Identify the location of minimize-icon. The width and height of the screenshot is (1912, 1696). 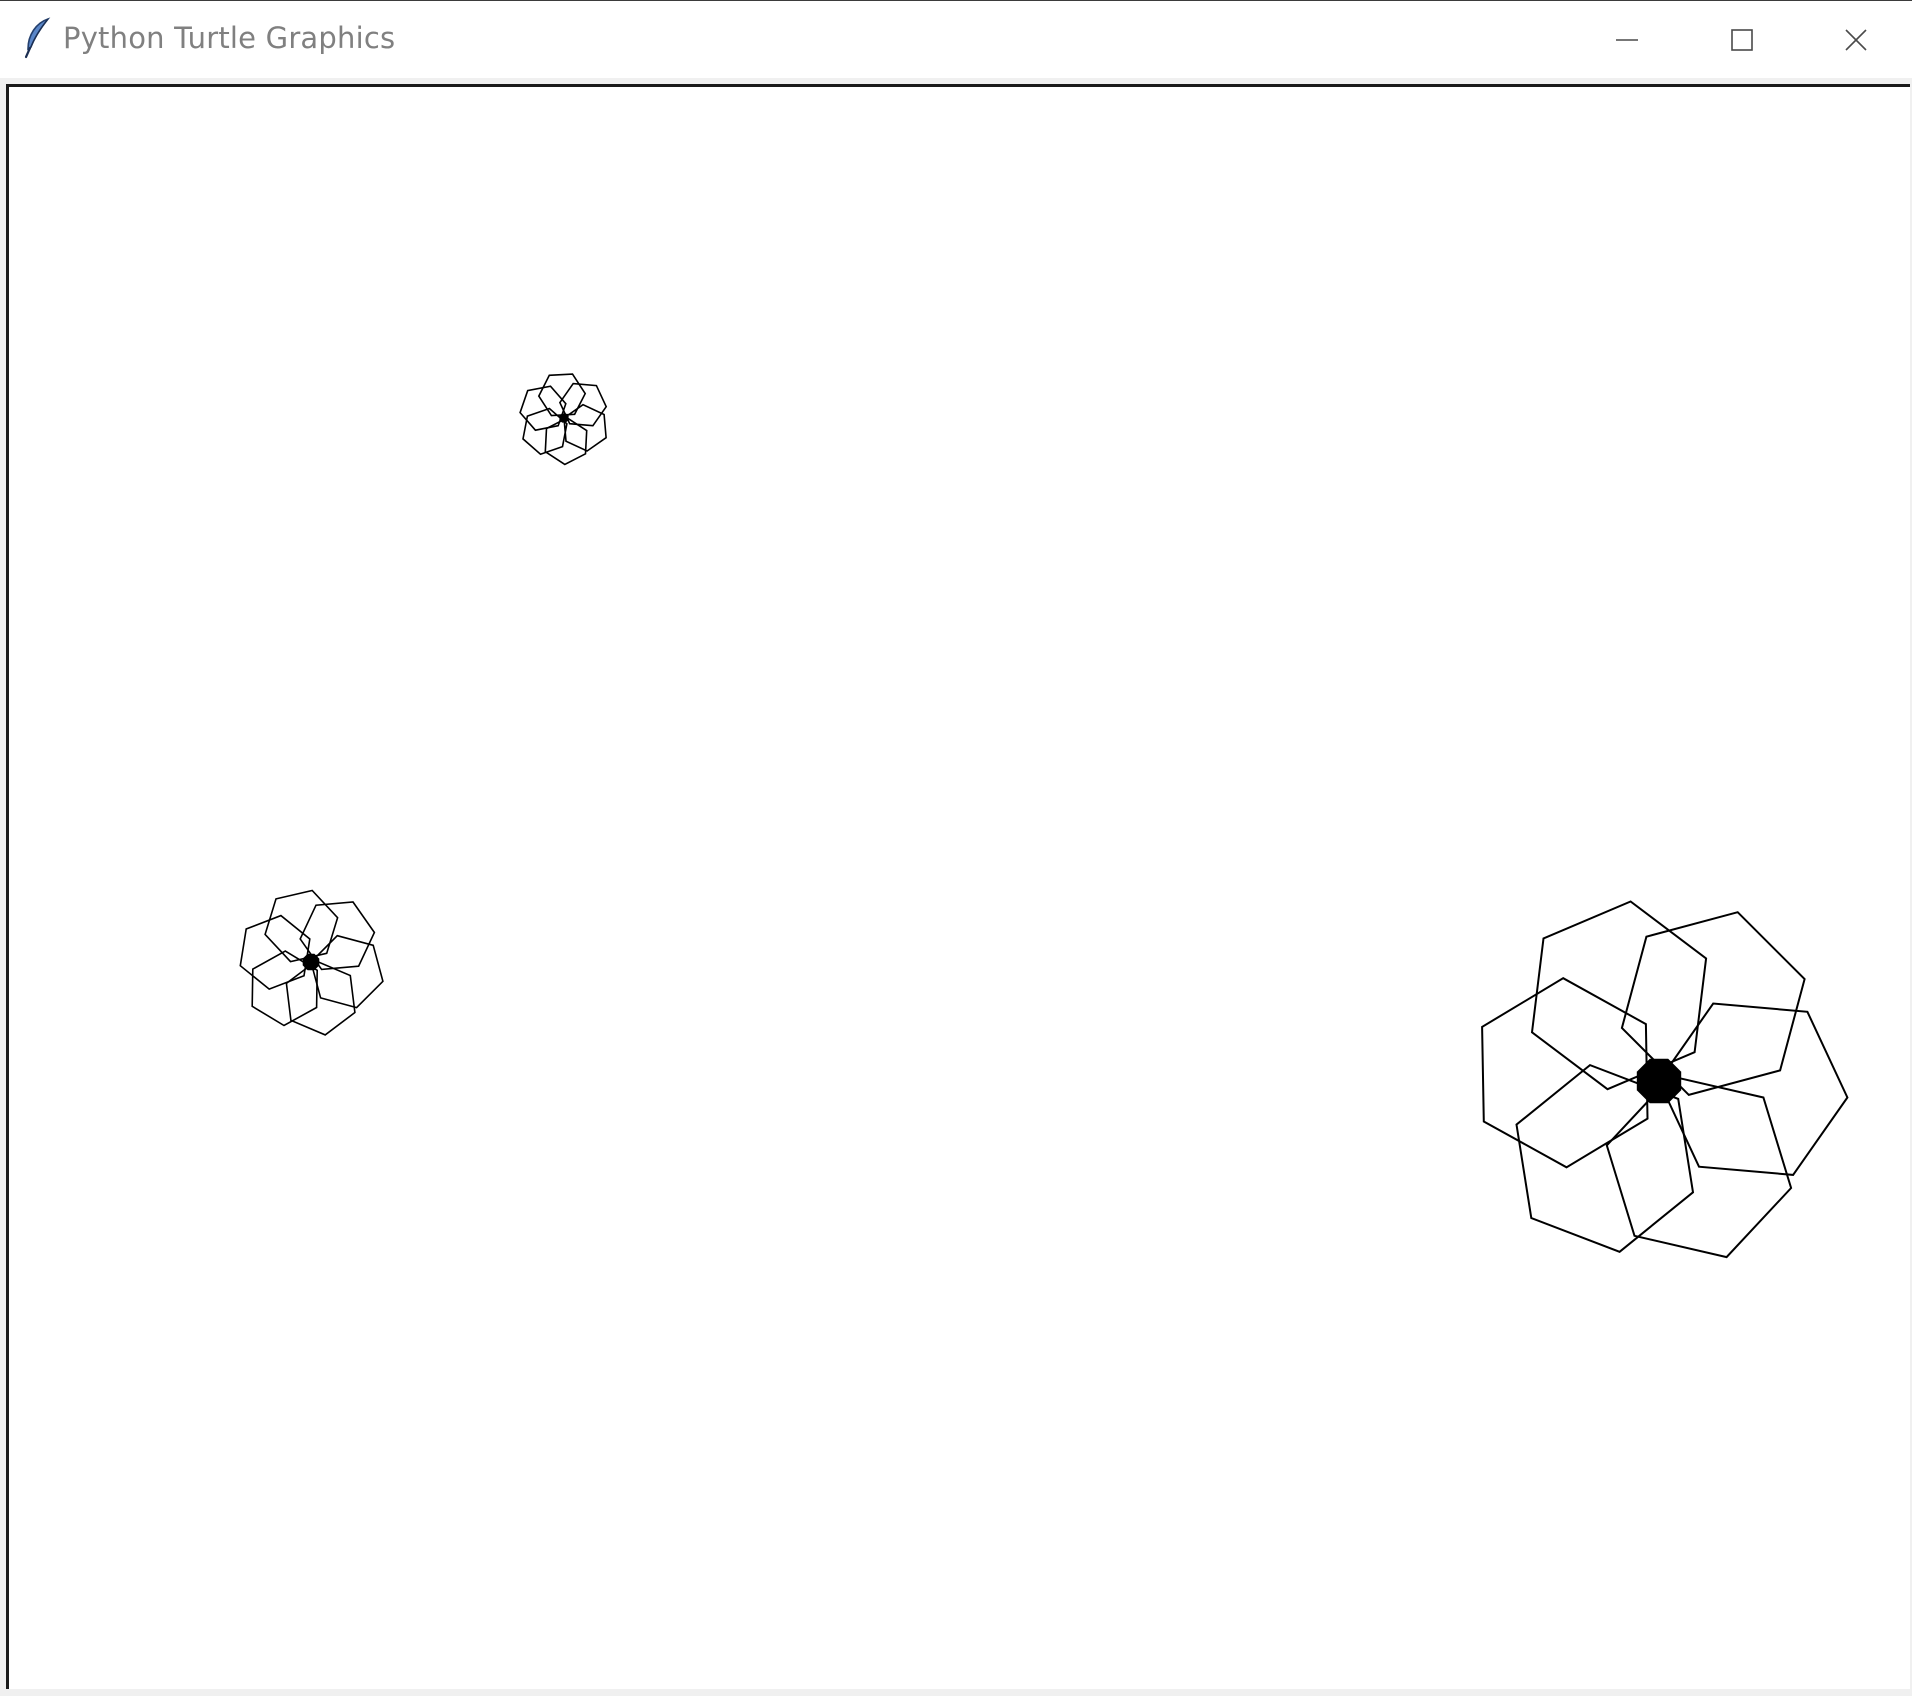
(1626, 40).